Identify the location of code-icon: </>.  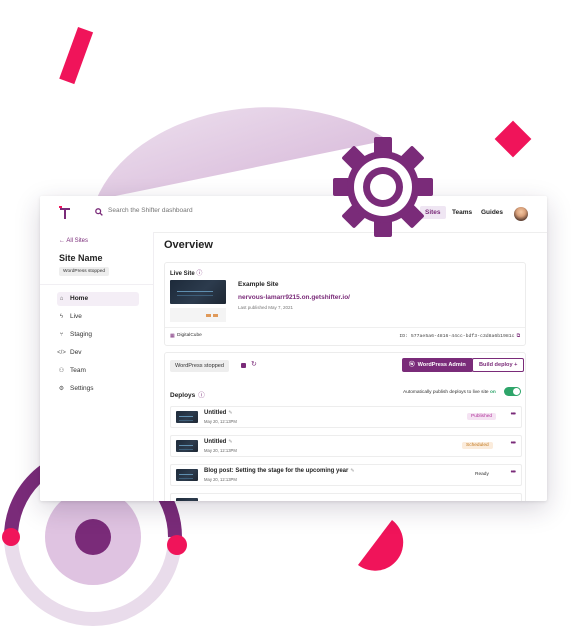
(61, 353).